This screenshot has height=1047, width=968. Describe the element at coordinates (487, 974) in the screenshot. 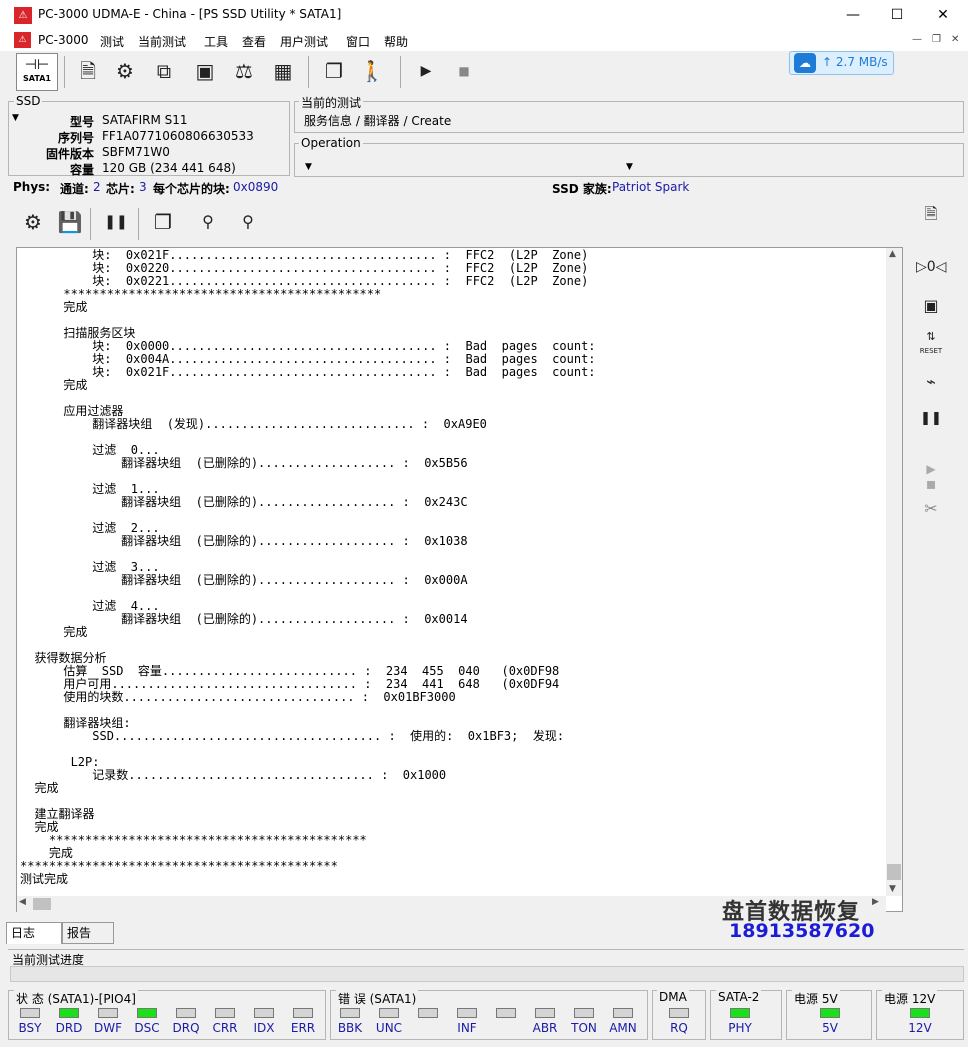

I see `progress-bar` at that location.